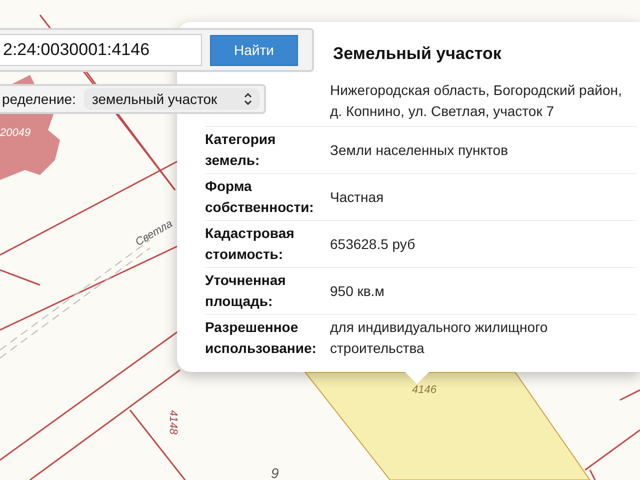  I want to click on field-label: Кадастровая стоимость:, so click(266, 243).